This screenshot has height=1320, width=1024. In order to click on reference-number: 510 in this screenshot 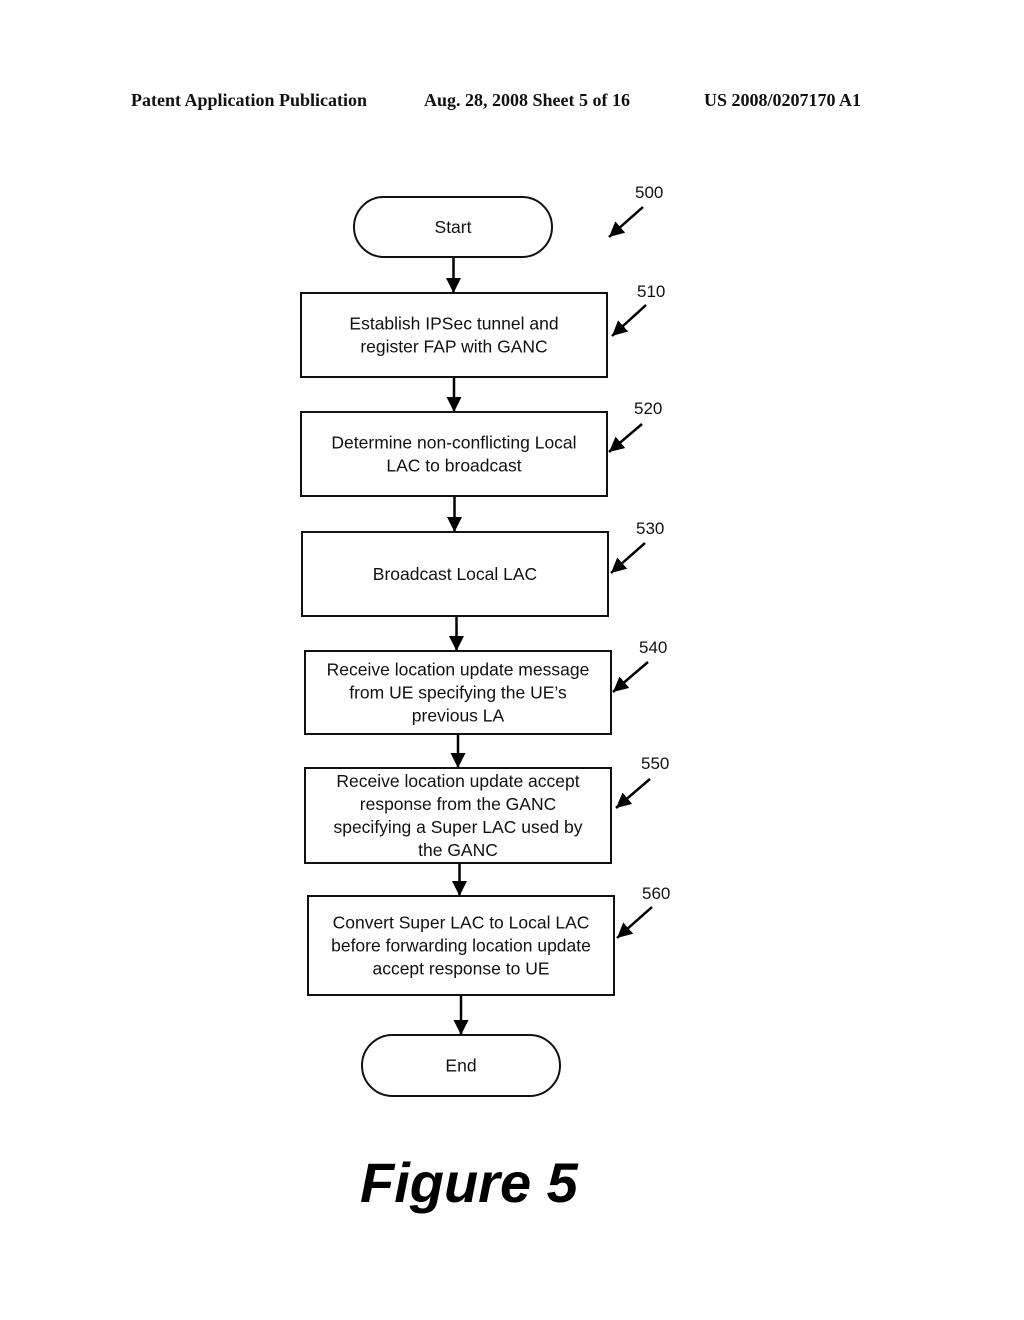, I will do `click(651, 291)`.